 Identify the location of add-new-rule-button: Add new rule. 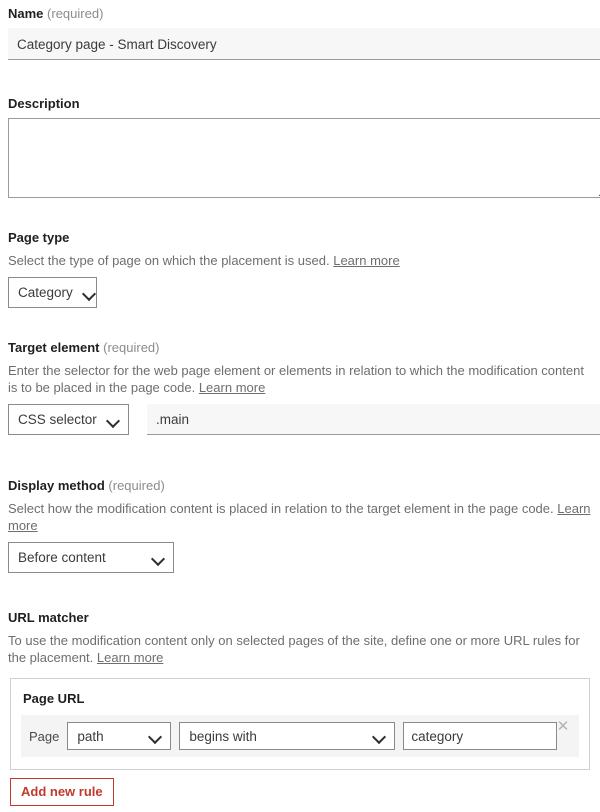
(62, 792).